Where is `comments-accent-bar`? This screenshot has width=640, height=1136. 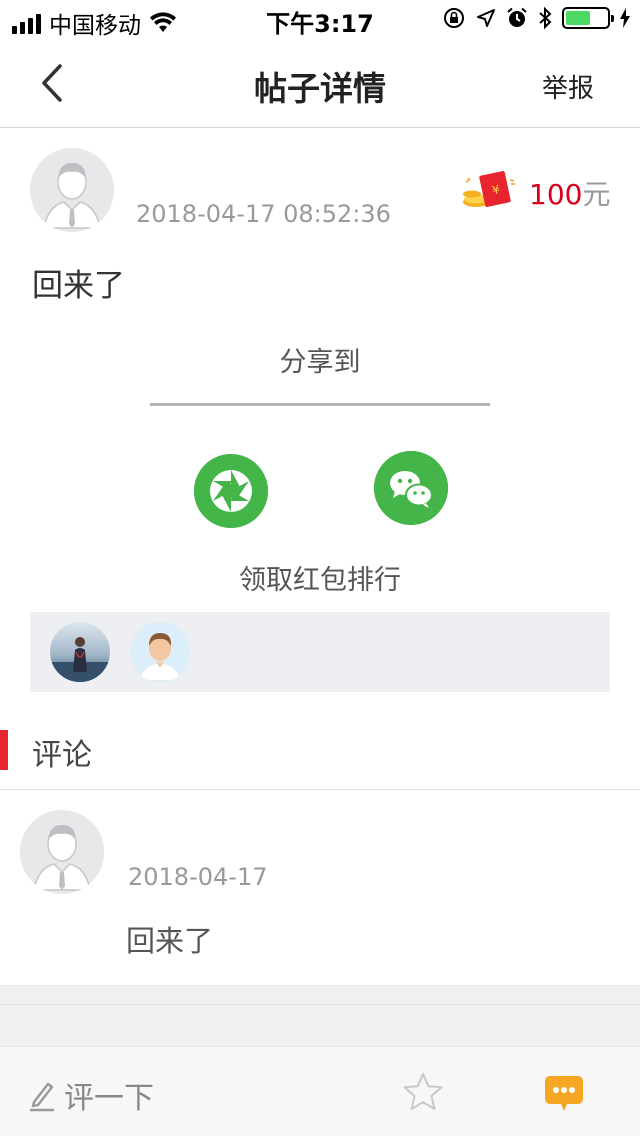
comments-accent-bar is located at coordinates (4, 750).